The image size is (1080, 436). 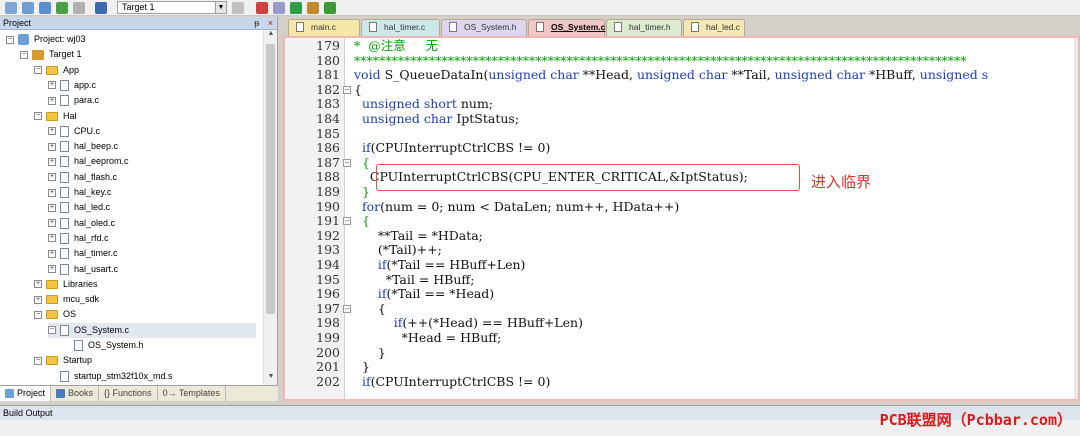 I want to click on line-number: 183, so click(x=328, y=104).